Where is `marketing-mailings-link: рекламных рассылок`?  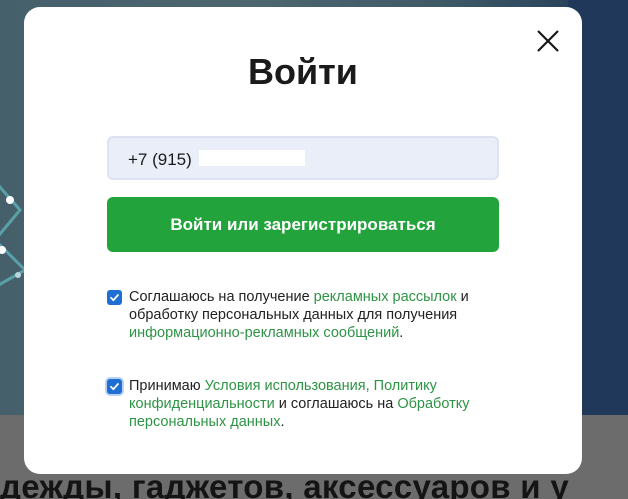
marketing-mailings-link: рекламных рассылок is located at coordinates (385, 297).